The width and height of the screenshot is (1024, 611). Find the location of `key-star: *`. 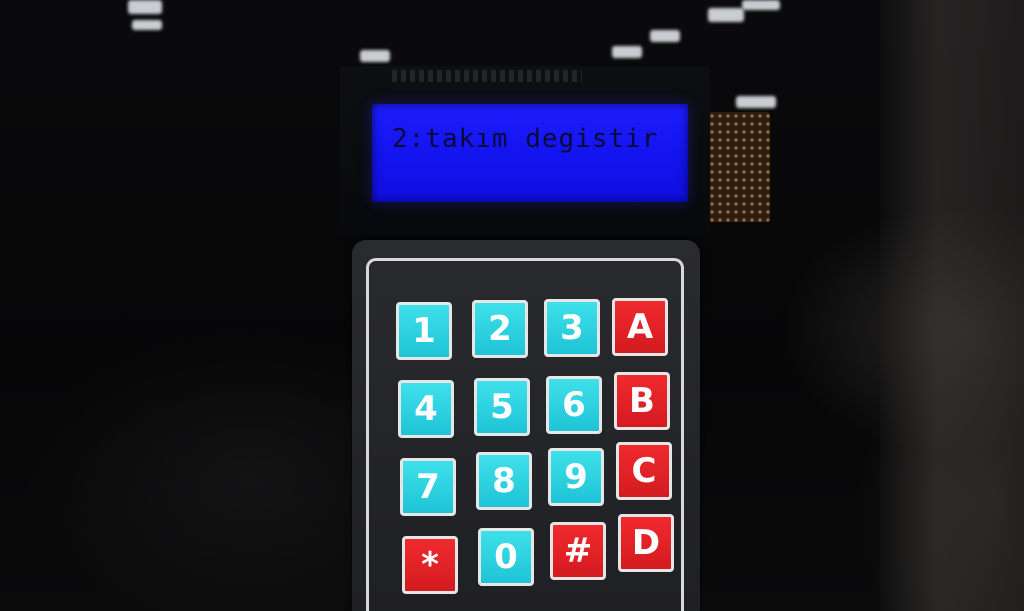

key-star: * is located at coordinates (430, 565).